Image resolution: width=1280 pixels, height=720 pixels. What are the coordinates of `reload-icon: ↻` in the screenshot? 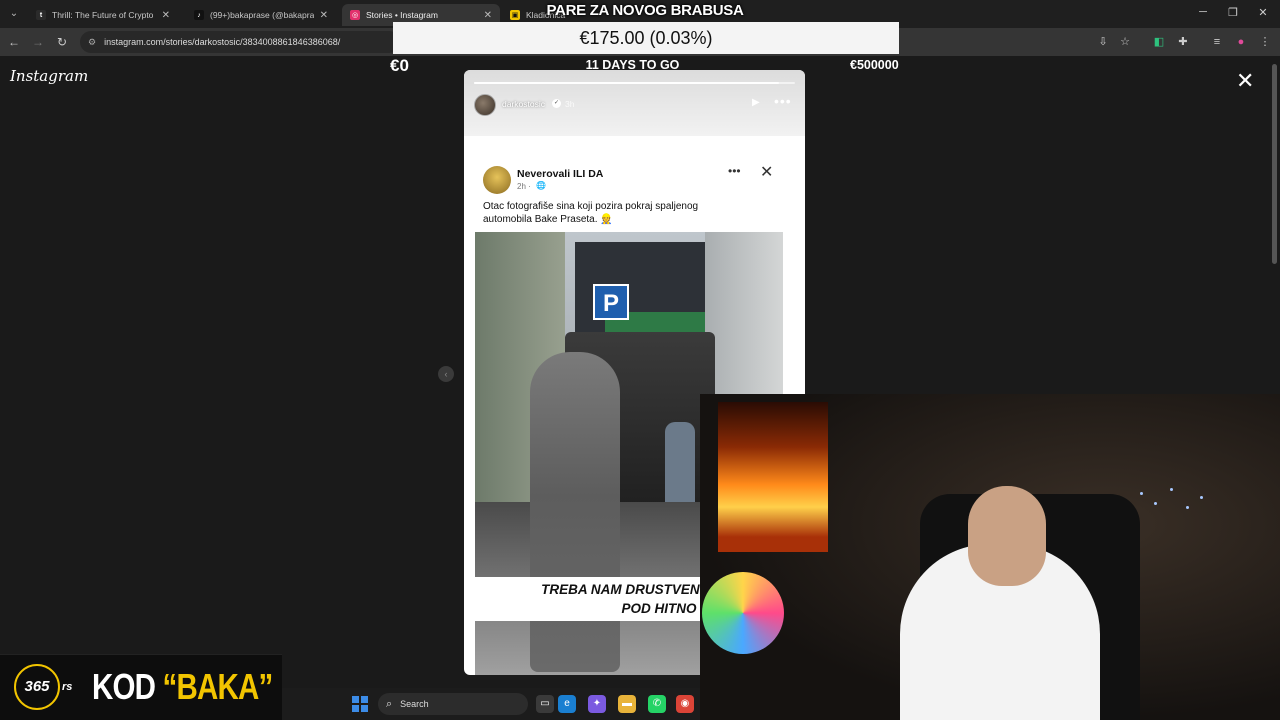 It's located at (62, 42).